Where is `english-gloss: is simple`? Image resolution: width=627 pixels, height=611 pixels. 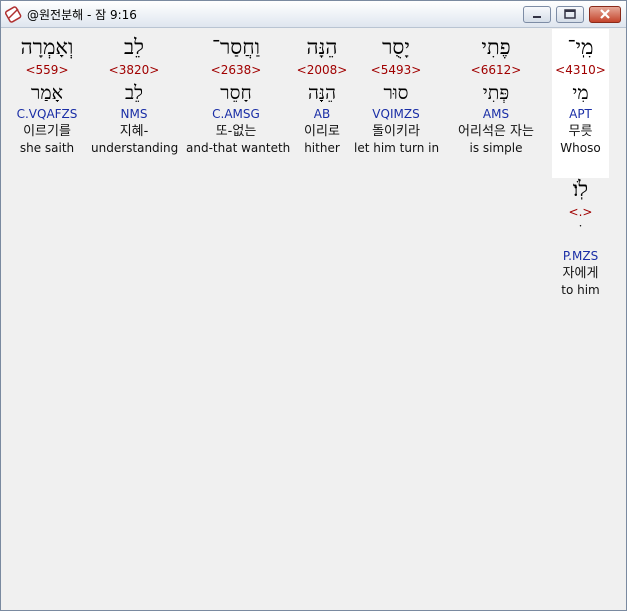 english-gloss: is simple is located at coordinates (496, 148).